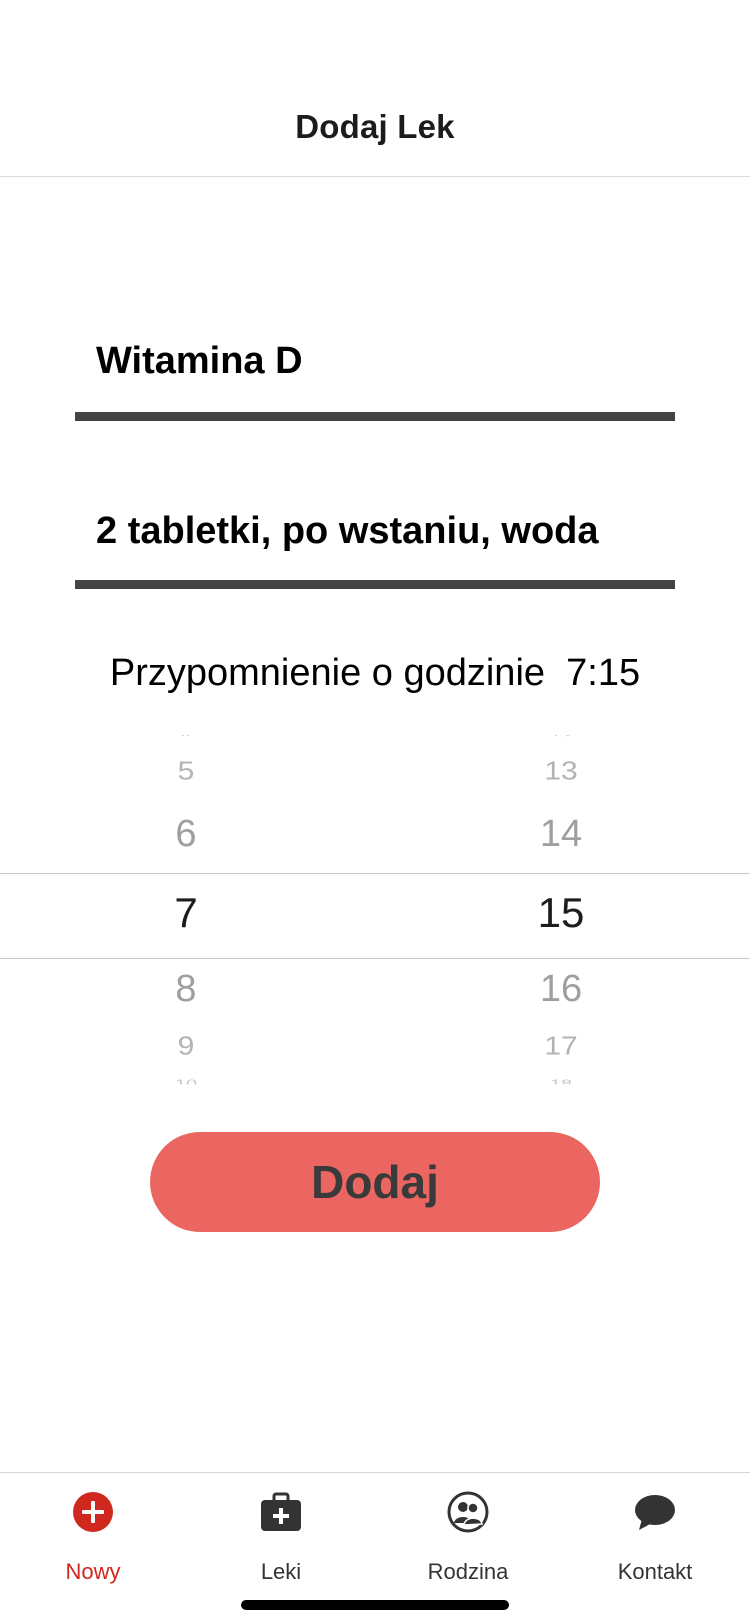 The height and width of the screenshot is (1624, 750). I want to click on tab-label: Rodzina, so click(468, 1571).